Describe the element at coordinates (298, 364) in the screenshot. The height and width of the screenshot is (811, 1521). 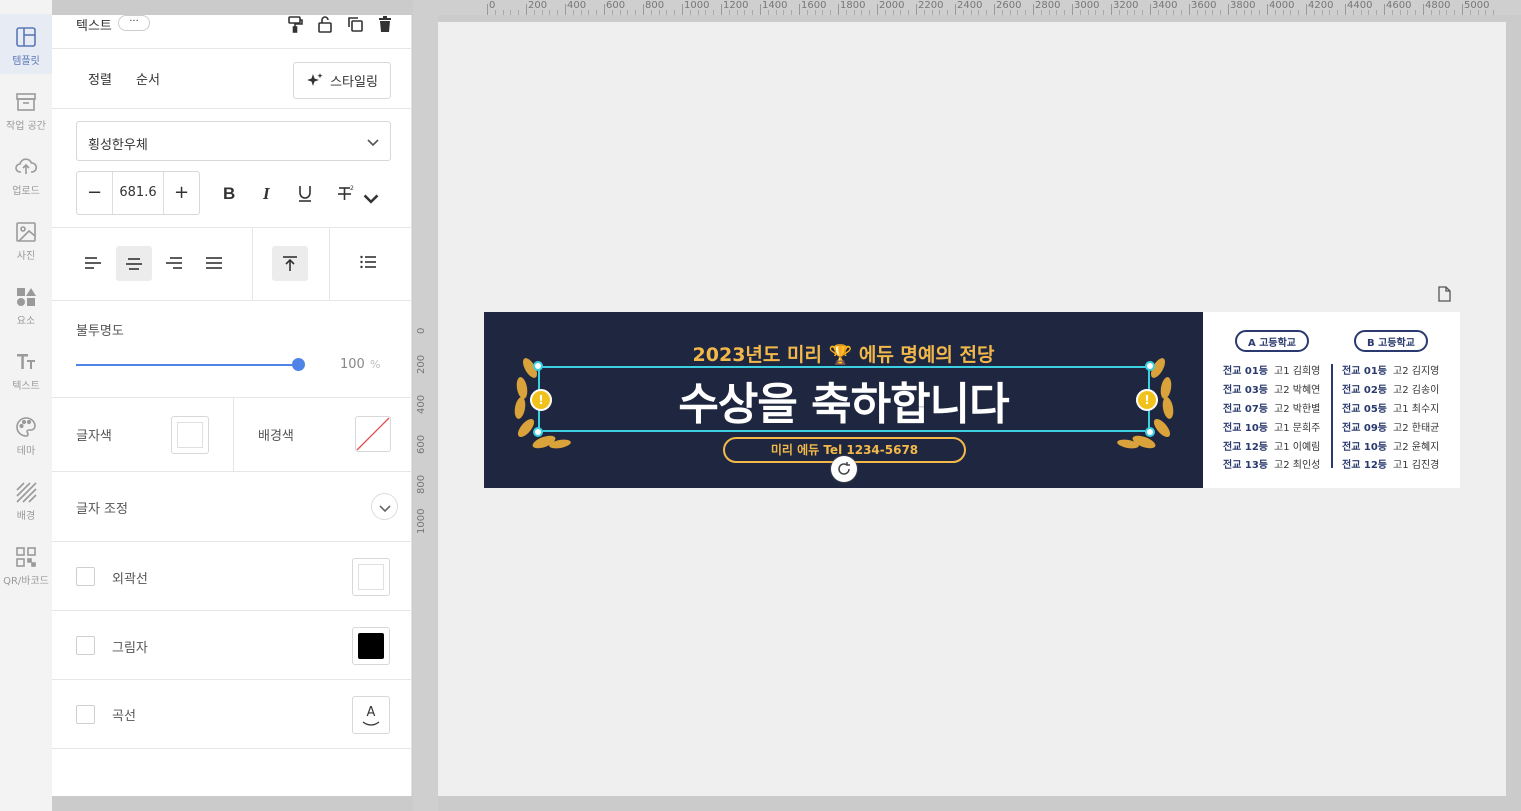
I see `opacity-slider-thumb` at that location.